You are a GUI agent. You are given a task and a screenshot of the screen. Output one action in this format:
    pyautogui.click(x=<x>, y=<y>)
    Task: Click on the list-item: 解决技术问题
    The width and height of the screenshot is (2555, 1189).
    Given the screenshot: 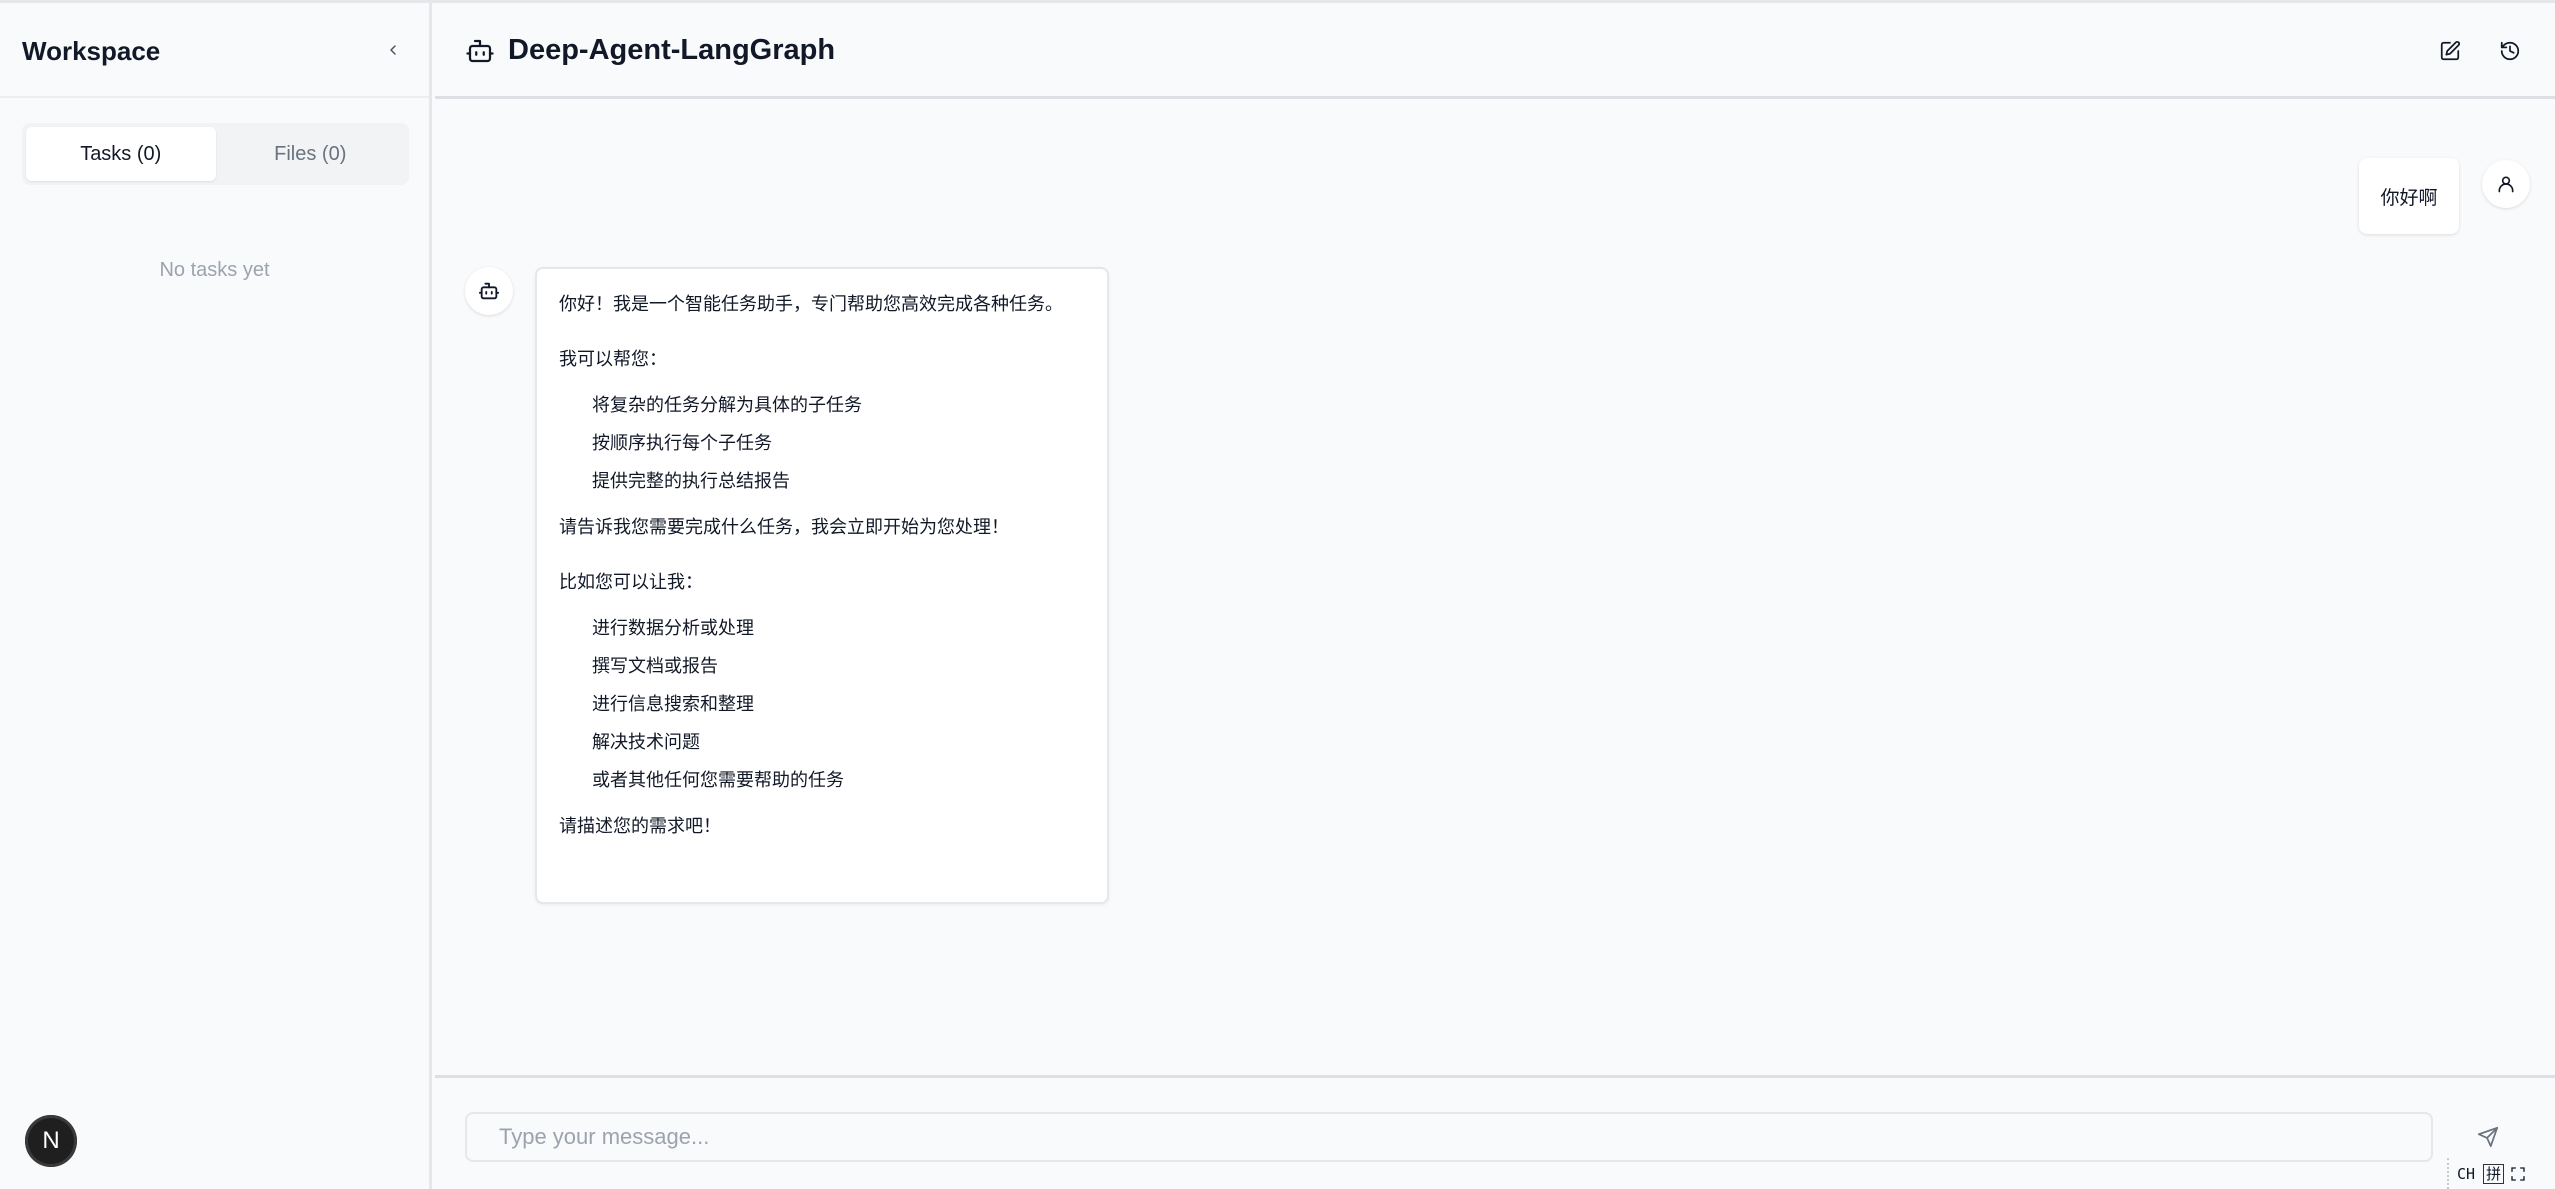 What is the action you would take?
    pyautogui.click(x=646, y=742)
    